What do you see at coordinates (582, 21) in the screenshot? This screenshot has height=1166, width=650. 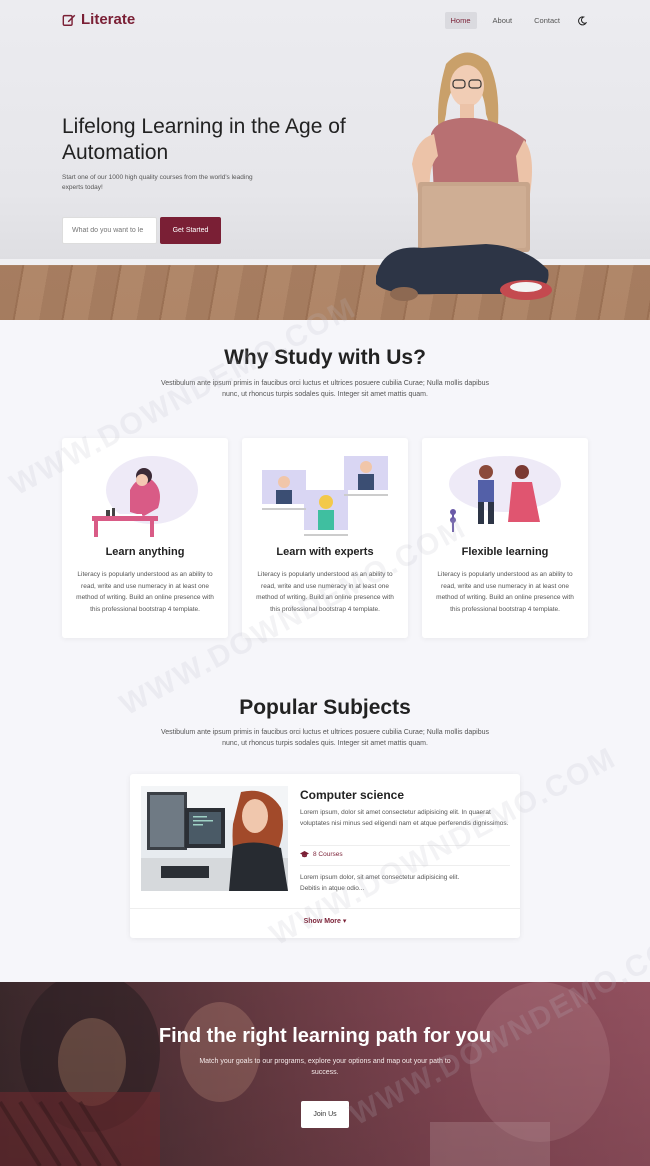 I see `moon-icon` at bounding box center [582, 21].